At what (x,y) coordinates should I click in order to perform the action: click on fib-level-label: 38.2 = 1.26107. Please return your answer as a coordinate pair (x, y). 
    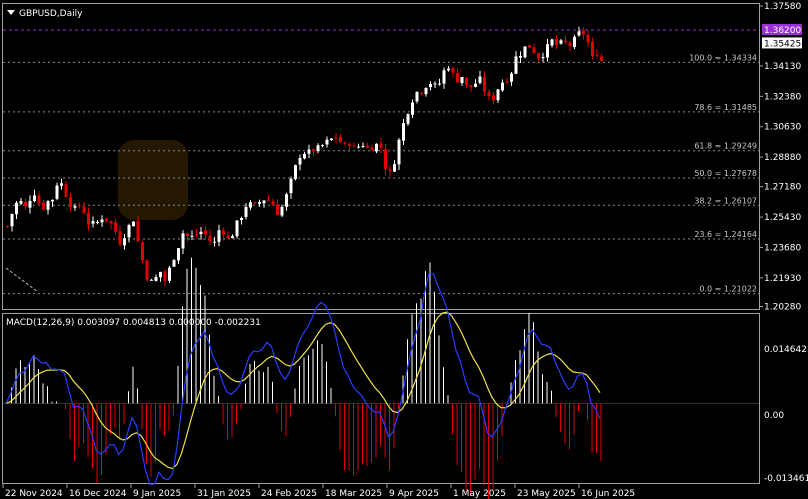
    Looking at the image, I should click on (725, 200).